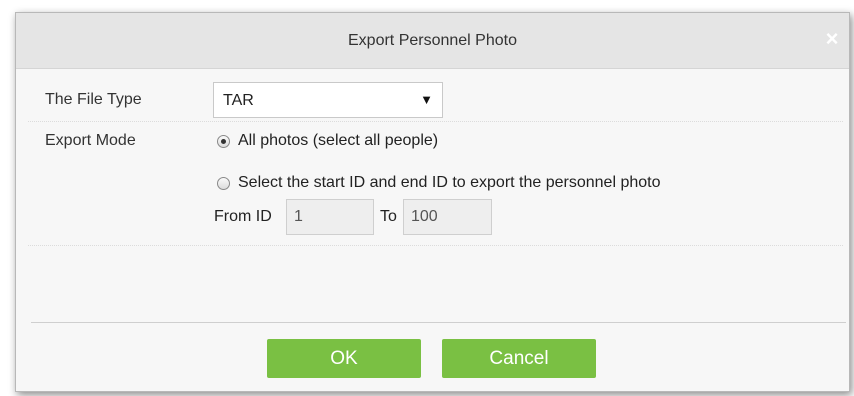 The width and height of the screenshot is (854, 396). Describe the element at coordinates (243, 216) in the screenshot. I see `from-id-label: From ID` at that location.